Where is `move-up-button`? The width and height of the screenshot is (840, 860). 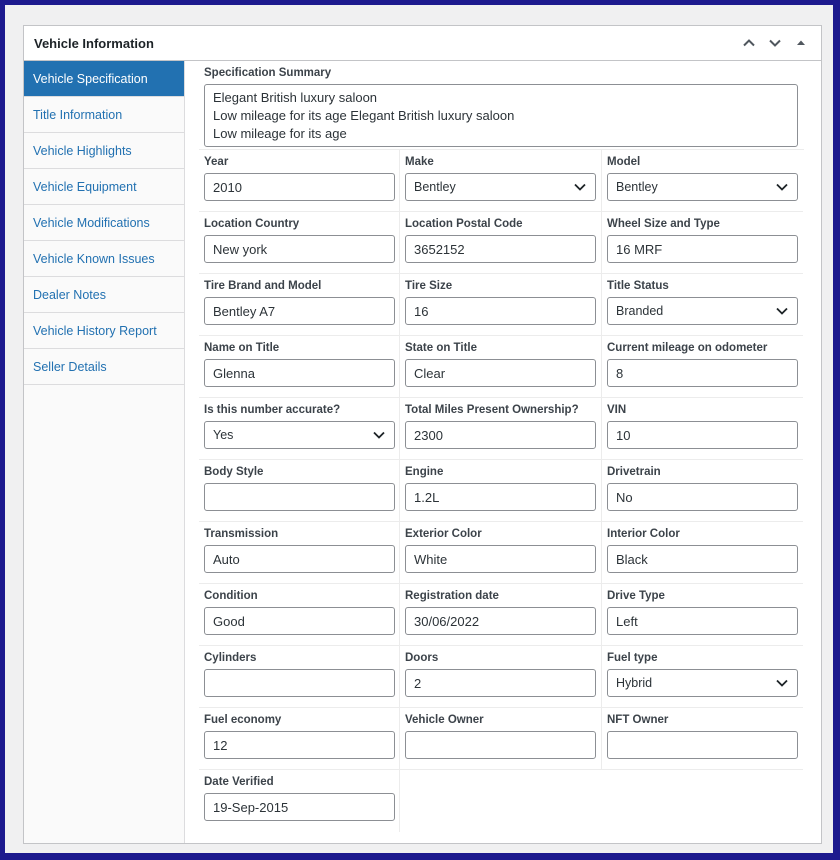
move-up-button is located at coordinates (749, 43).